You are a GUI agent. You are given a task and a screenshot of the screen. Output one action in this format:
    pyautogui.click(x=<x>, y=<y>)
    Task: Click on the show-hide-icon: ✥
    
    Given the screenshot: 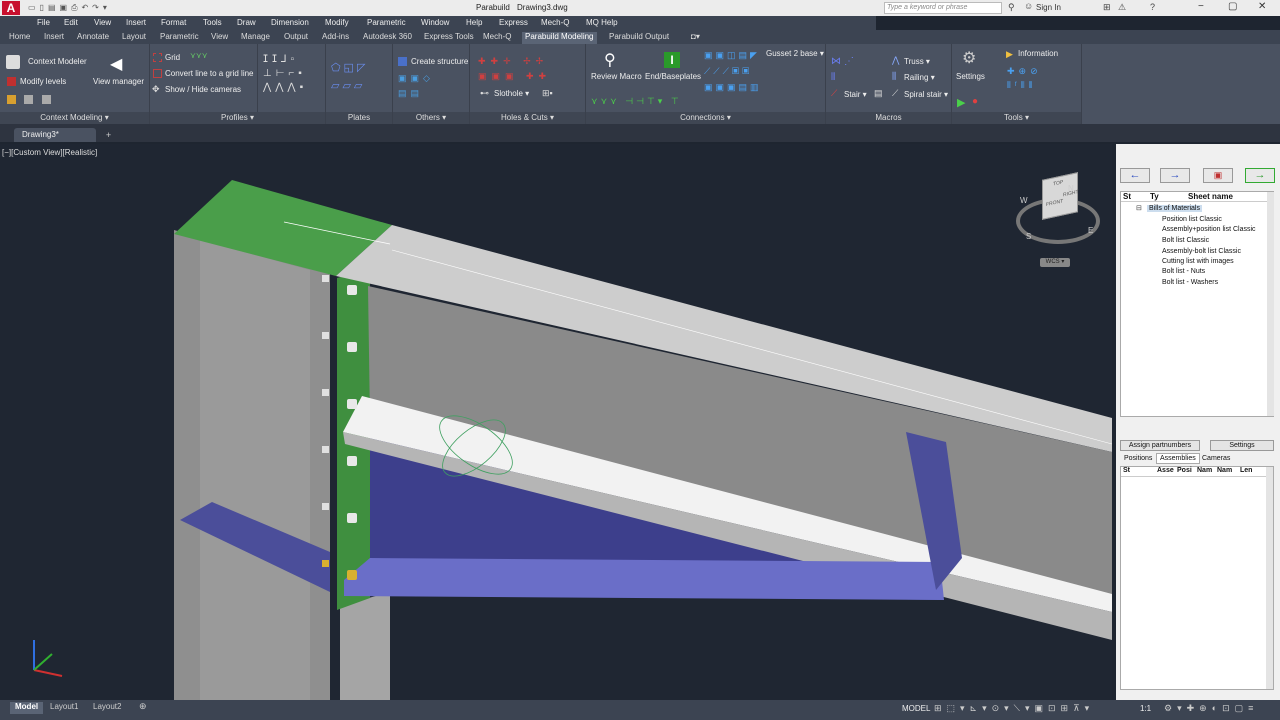 What is the action you would take?
    pyautogui.click(x=156, y=89)
    